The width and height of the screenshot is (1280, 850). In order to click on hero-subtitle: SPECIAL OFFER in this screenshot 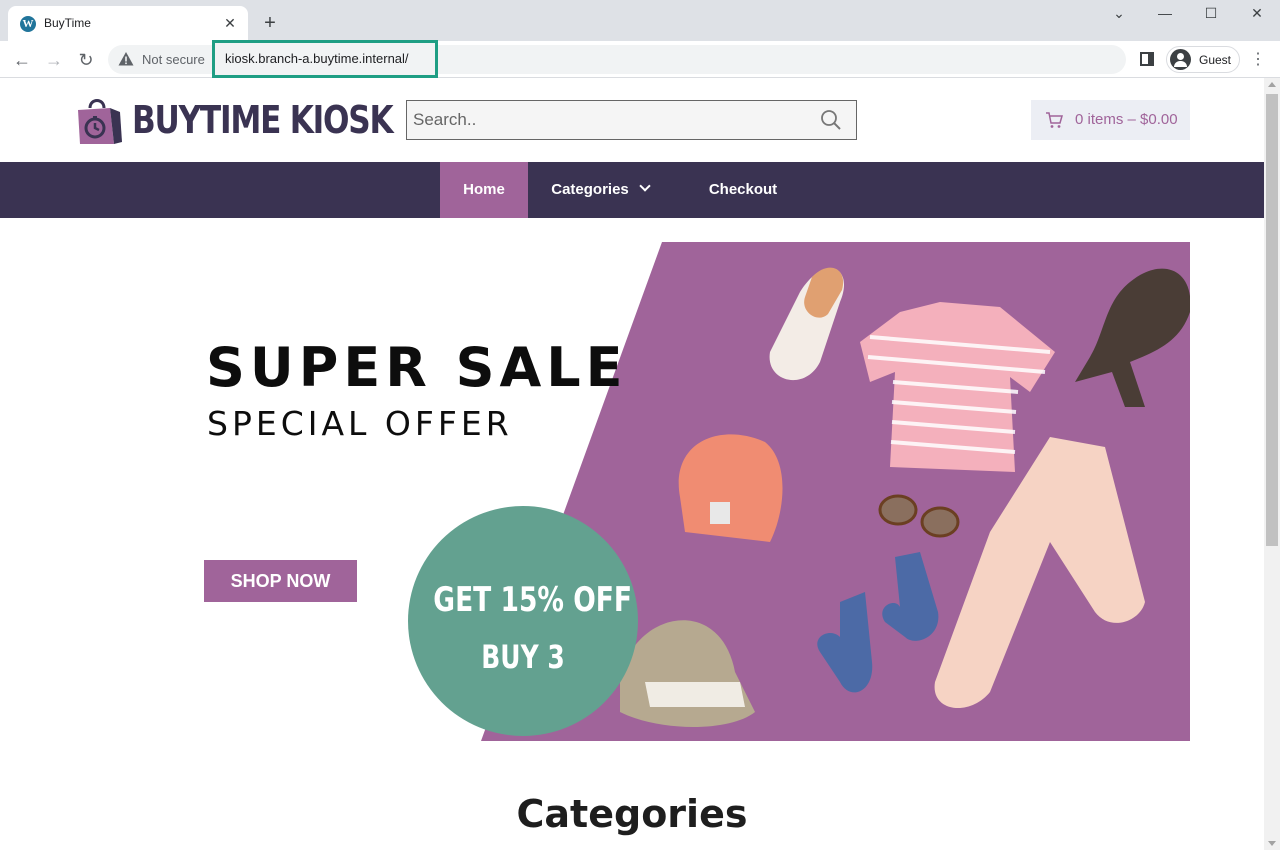, I will do `click(360, 423)`.